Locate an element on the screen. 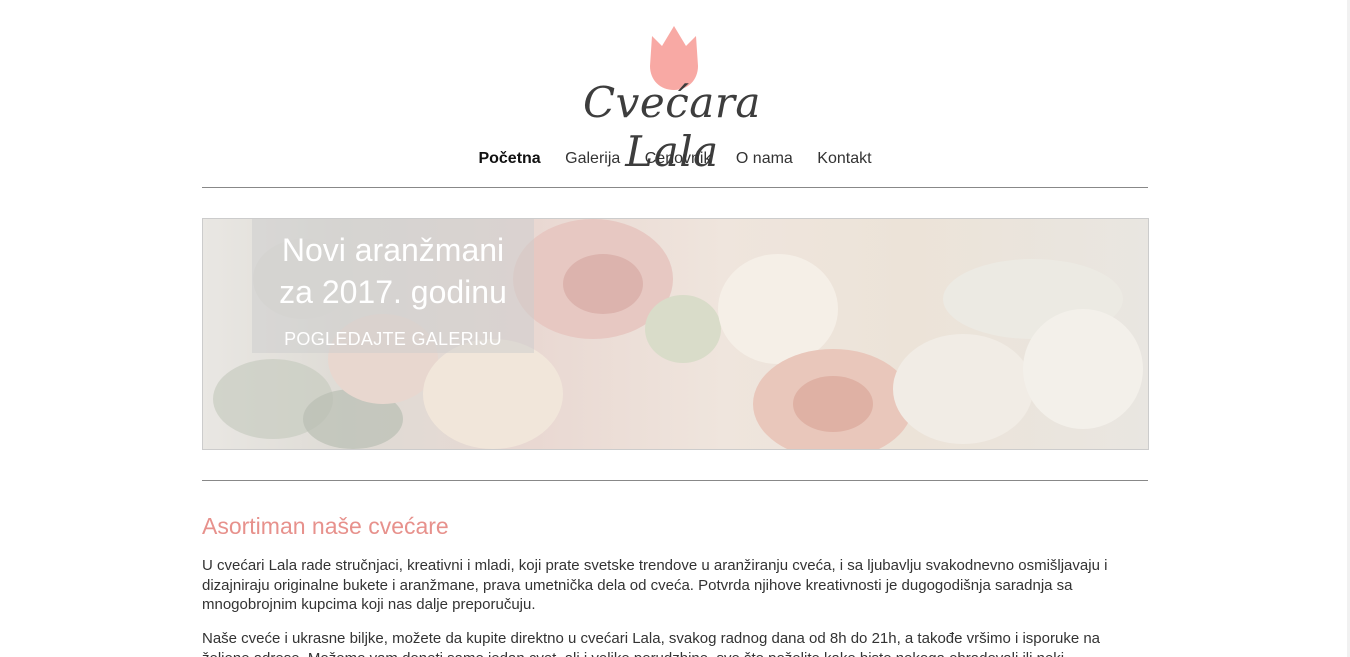 Image resolution: width=1350 pixels, height=657 pixels. banner-title-line1: Novi aranžmani is located at coordinates (393, 250).